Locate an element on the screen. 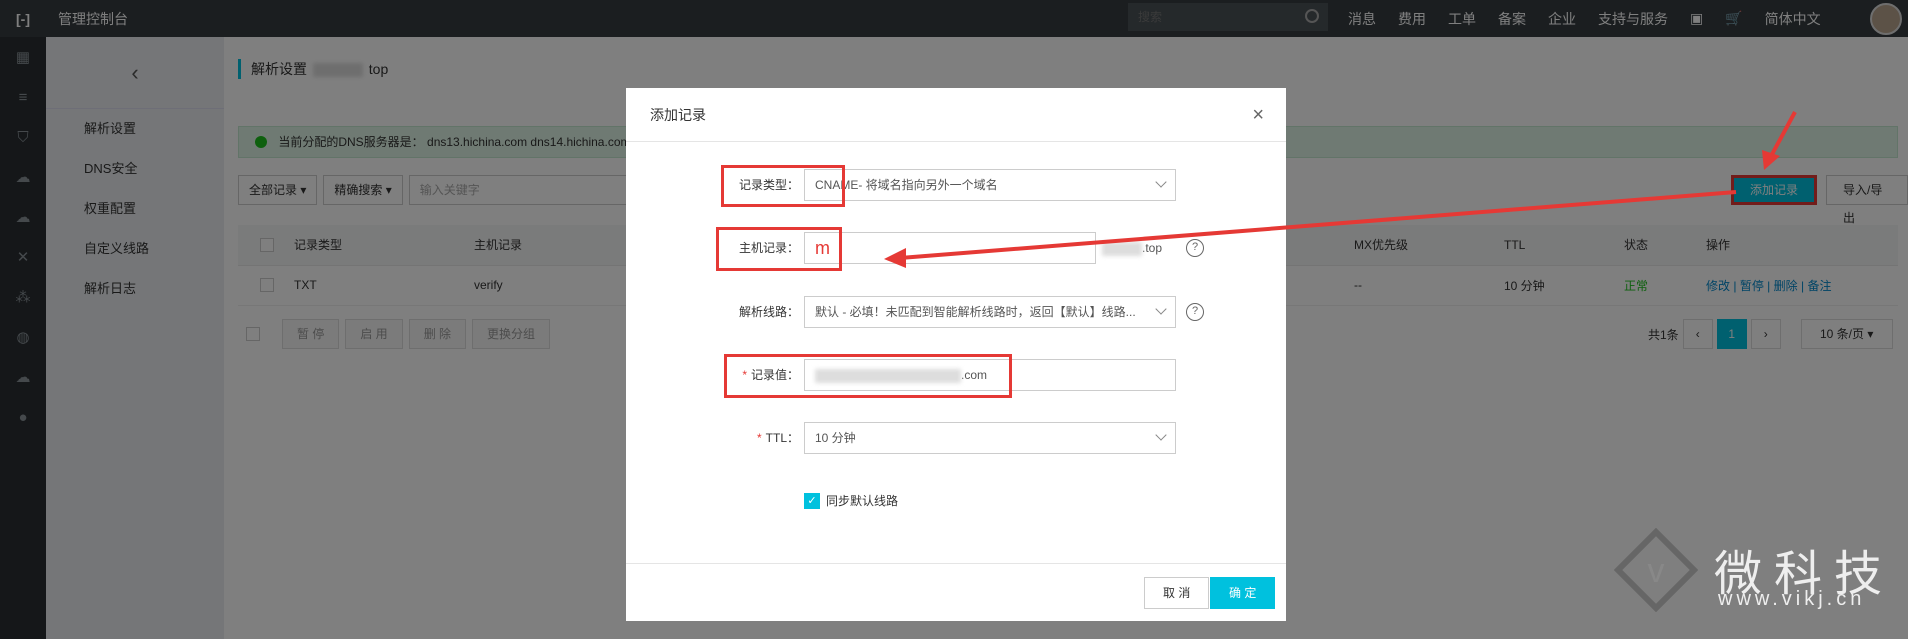 This screenshot has height=639, width=1908. ttl-label: * TTL： is located at coordinates (777, 438).